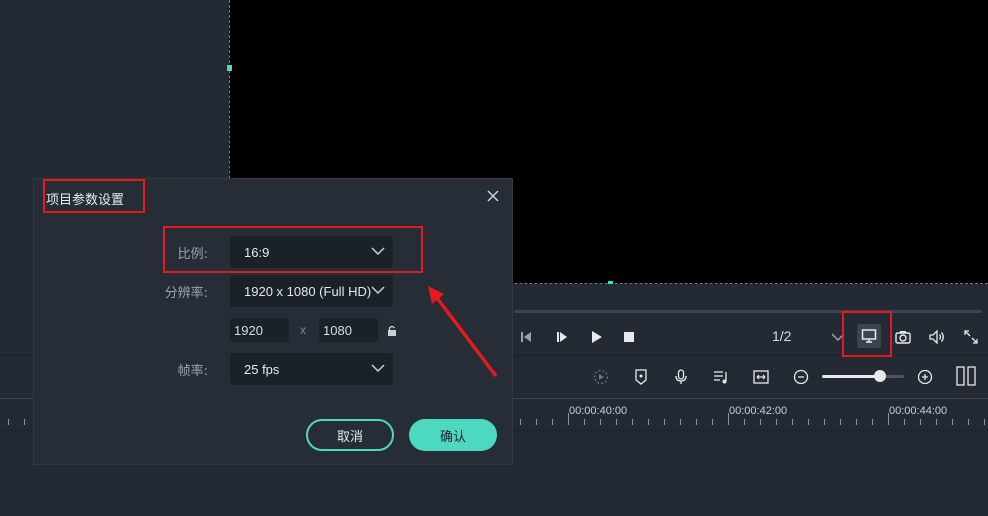  I want to click on zoom-slider, so click(863, 376).